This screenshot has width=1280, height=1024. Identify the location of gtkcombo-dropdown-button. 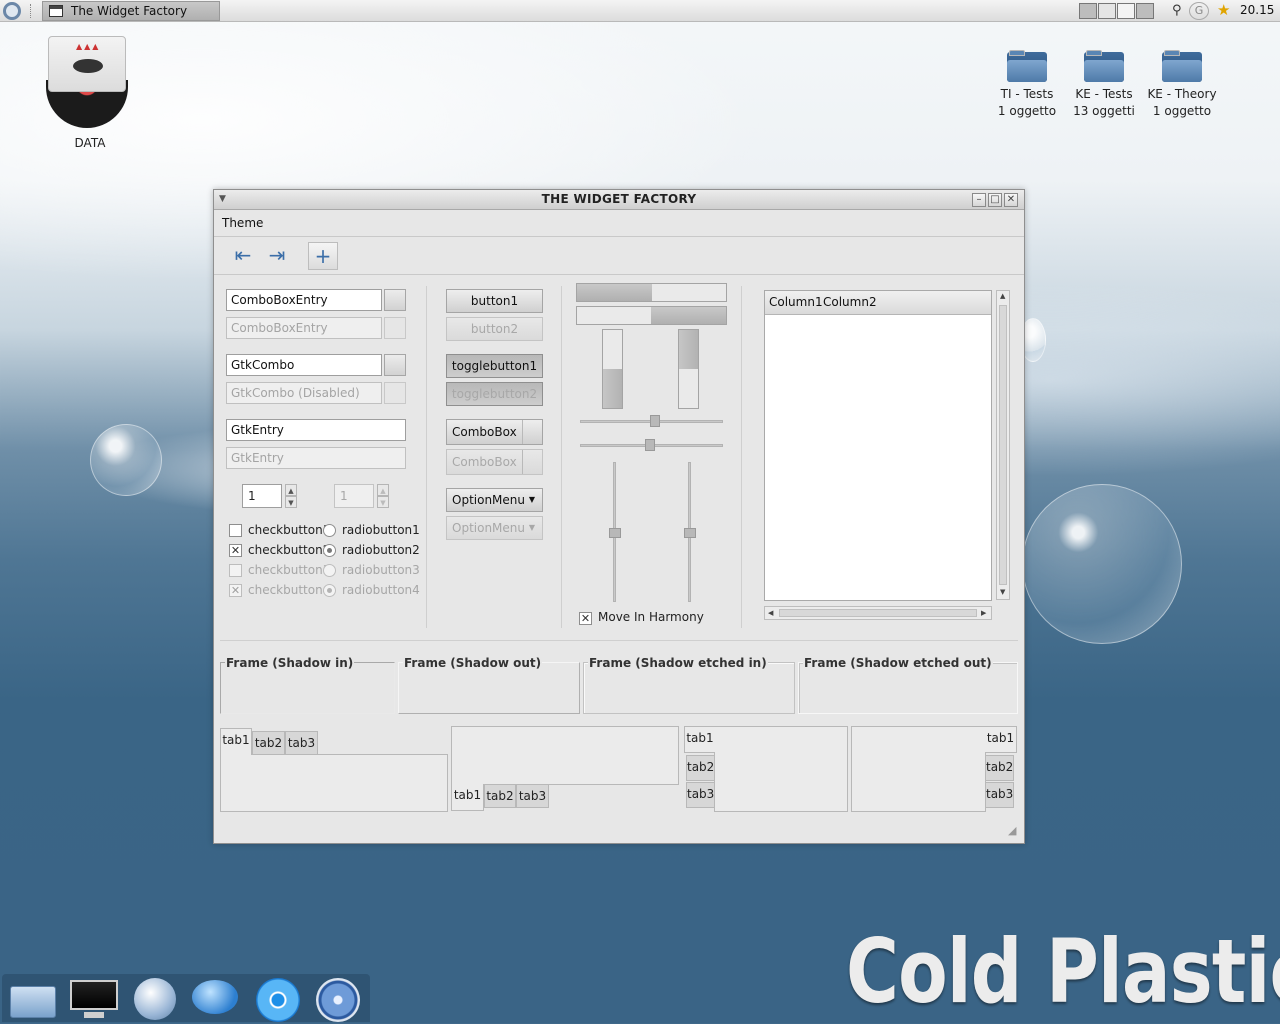
(395, 365).